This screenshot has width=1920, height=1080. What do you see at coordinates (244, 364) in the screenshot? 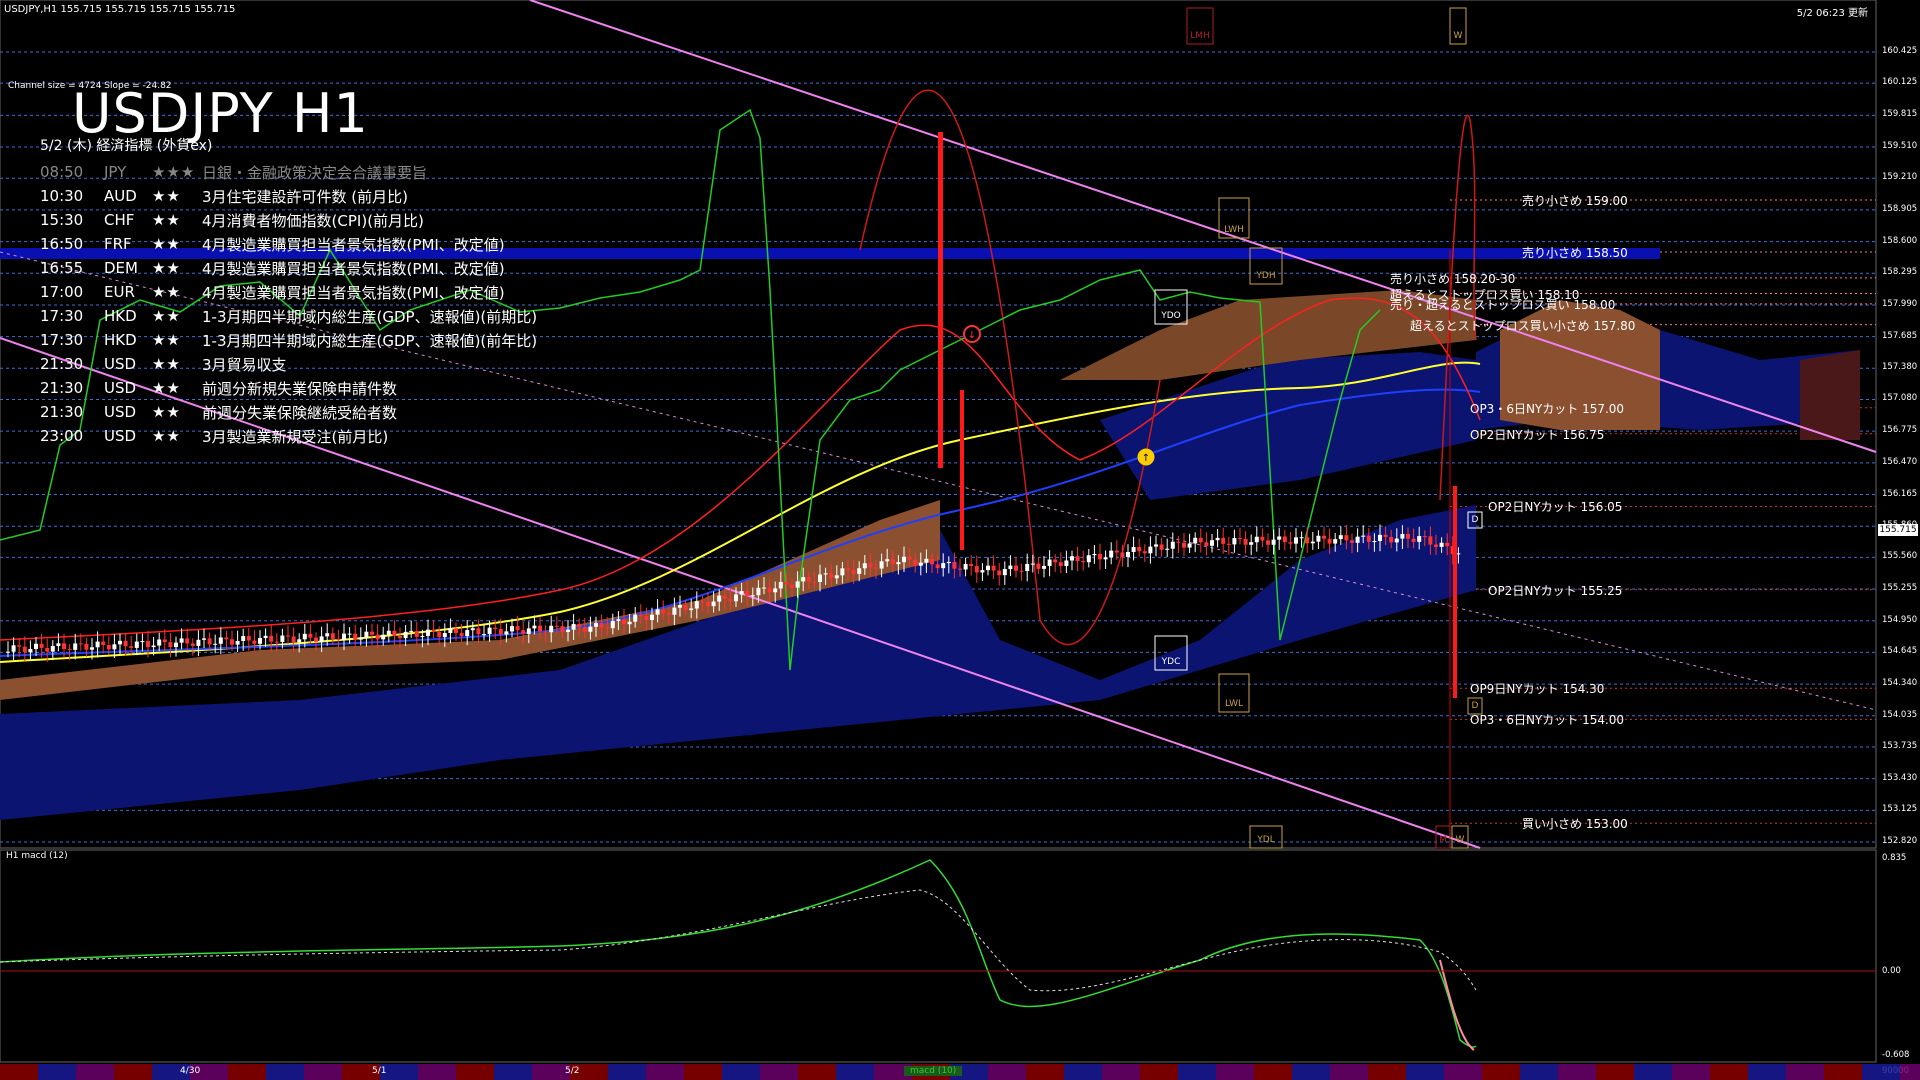
I see `event-title: 3月貿易収支` at bounding box center [244, 364].